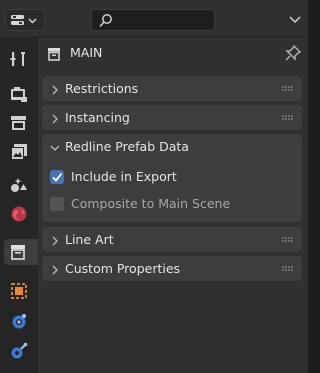 The image size is (320, 373). What do you see at coordinates (173, 53) in the screenshot?
I see `context-breadcrumb: MAIN` at bounding box center [173, 53].